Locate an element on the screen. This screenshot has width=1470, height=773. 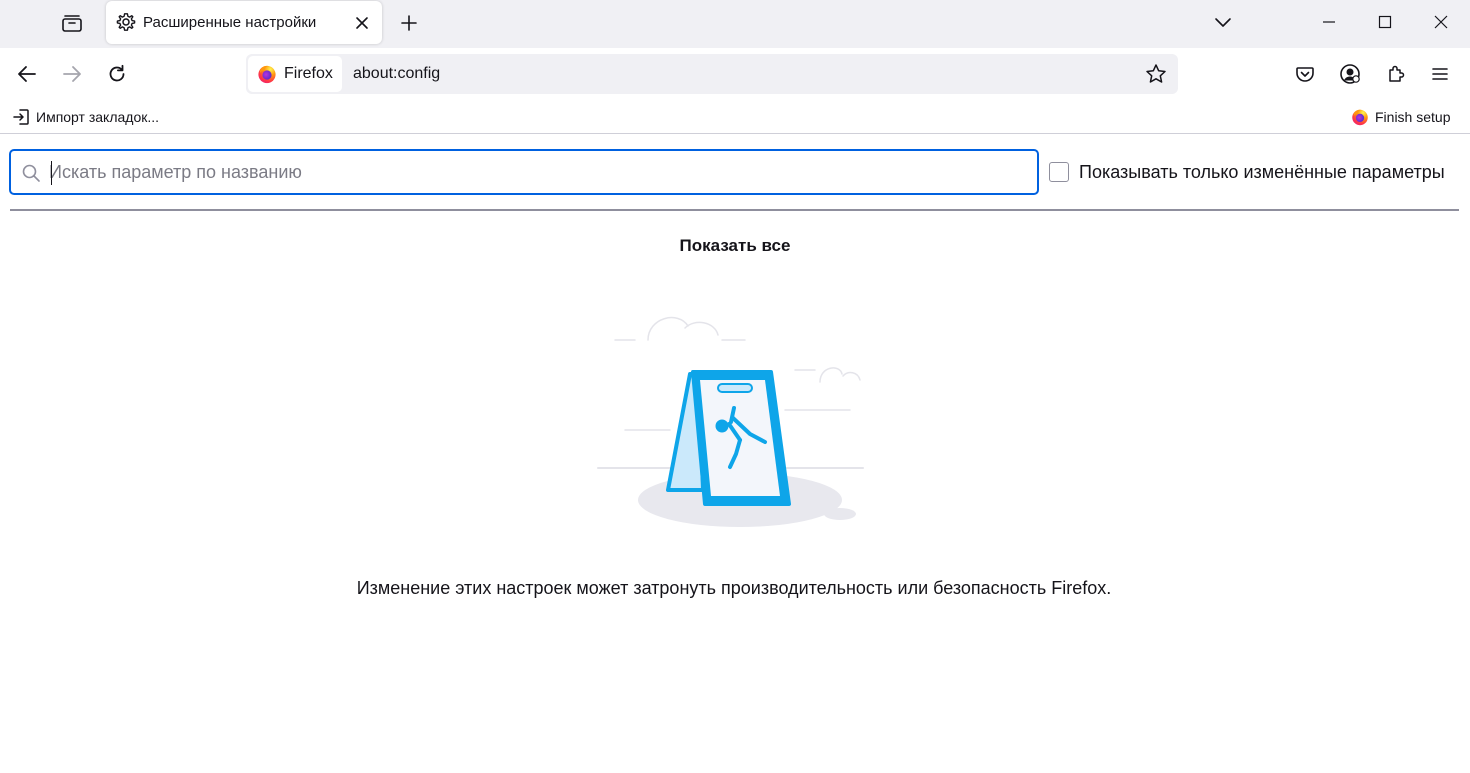
reload-button is located at coordinates (117, 74).